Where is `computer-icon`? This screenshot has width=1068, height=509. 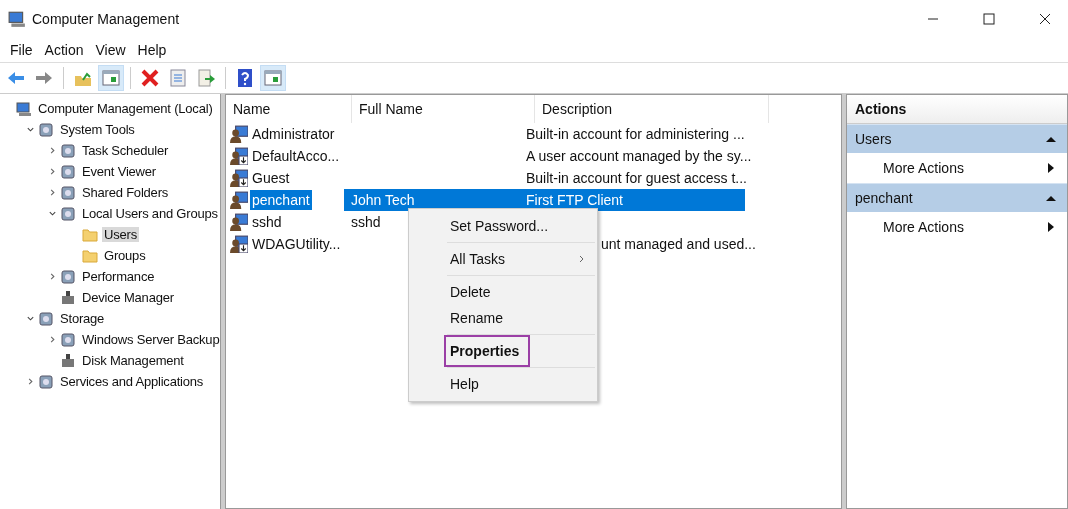 computer-icon is located at coordinates (24, 108).